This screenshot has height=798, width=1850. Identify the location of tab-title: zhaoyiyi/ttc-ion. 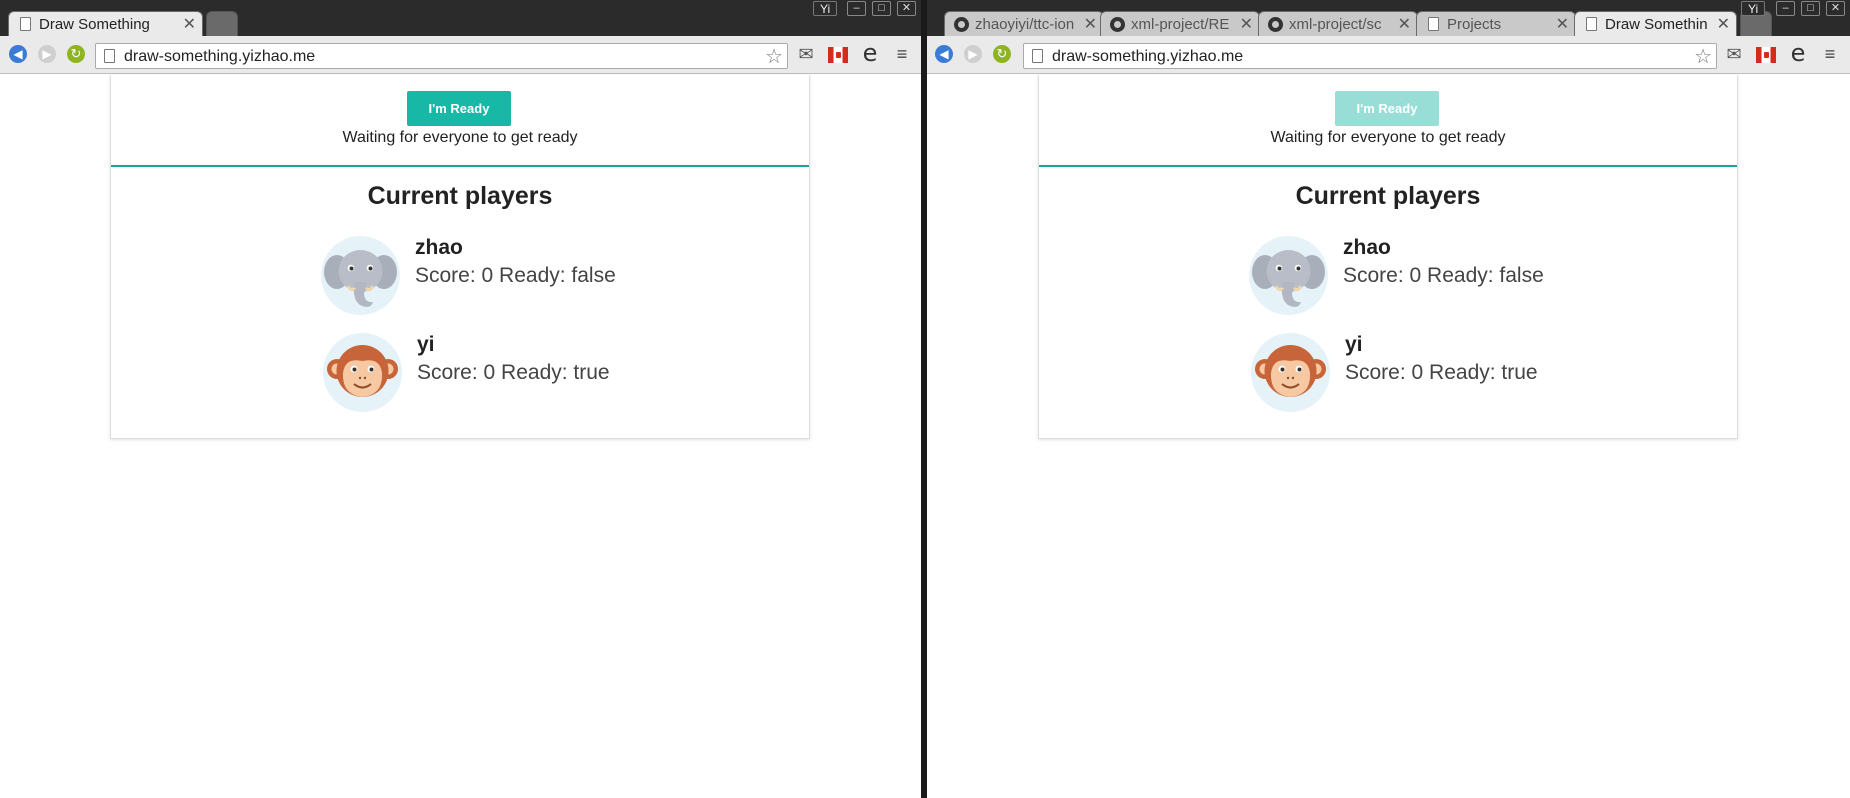
(1025, 24).